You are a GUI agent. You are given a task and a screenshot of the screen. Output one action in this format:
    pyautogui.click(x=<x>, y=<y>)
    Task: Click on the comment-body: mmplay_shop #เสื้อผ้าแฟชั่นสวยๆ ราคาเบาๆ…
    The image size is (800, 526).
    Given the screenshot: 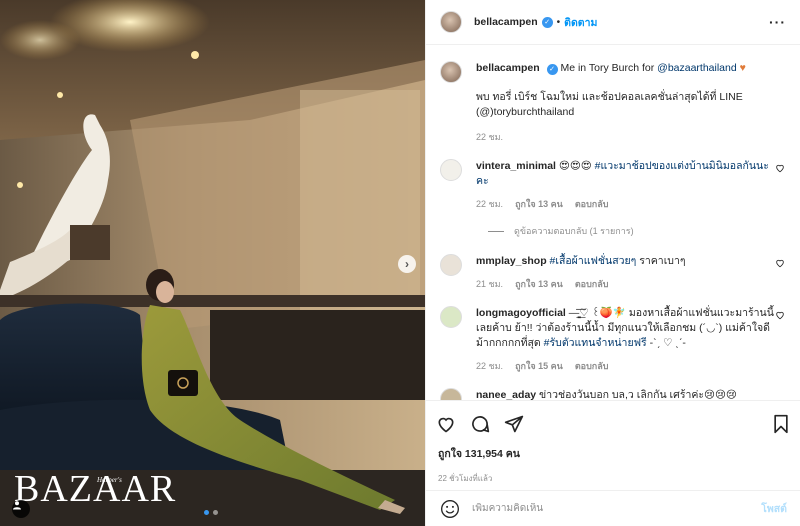 What is the action you would take?
    pyautogui.click(x=626, y=273)
    